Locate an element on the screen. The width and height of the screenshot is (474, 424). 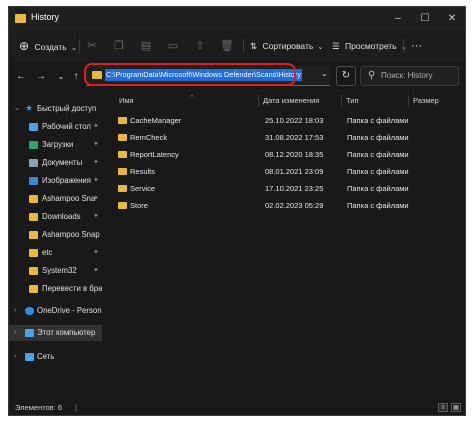
column-header-type: Тип is located at coordinates (352, 101).